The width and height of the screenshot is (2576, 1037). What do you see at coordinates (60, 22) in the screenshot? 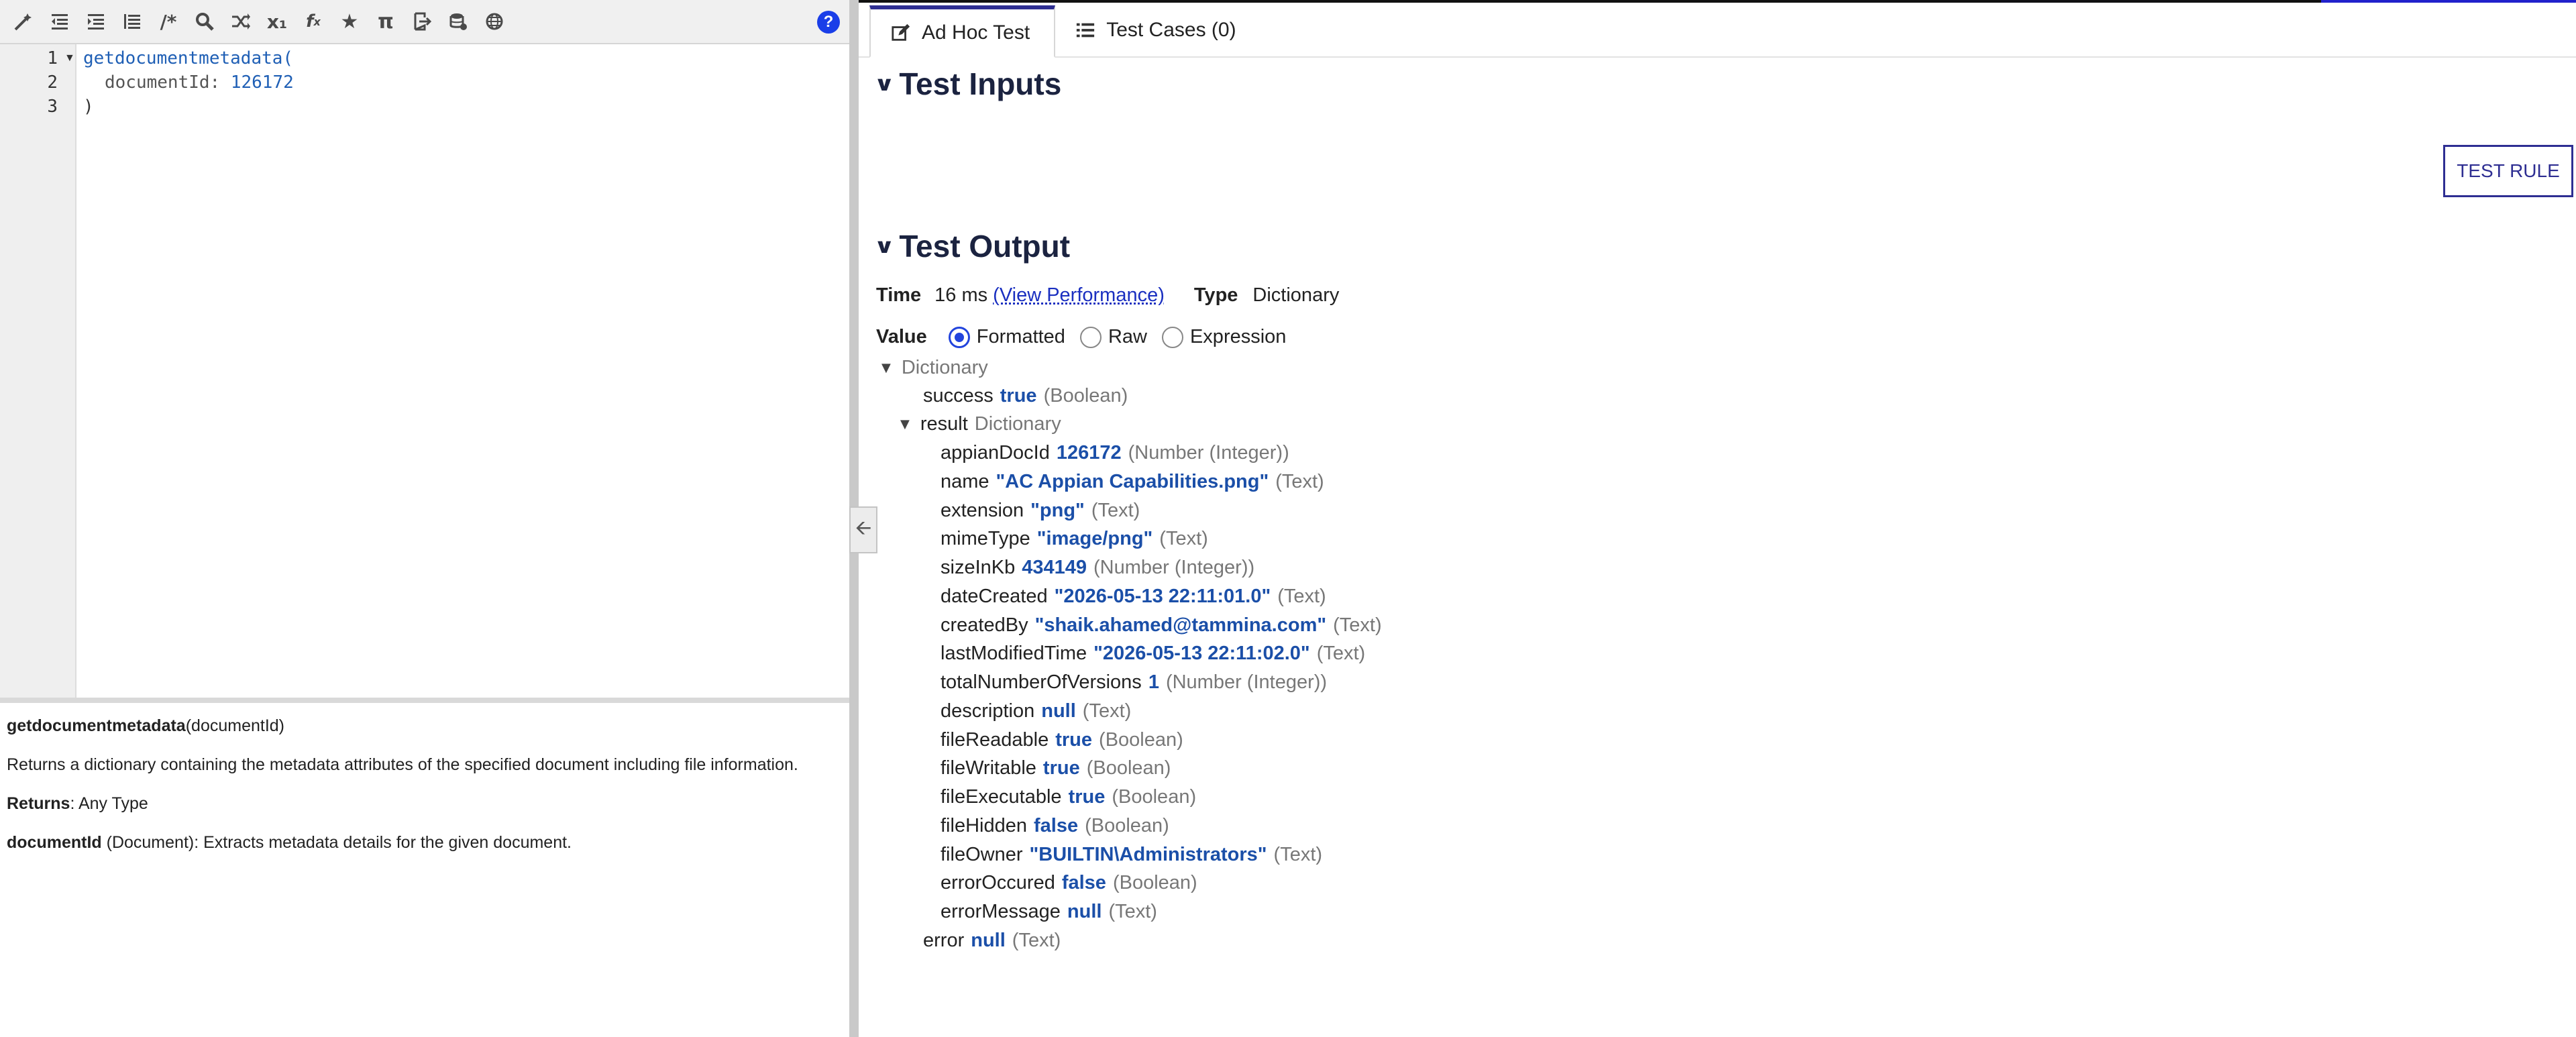
I see `outdent-icon` at bounding box center [60, 22].